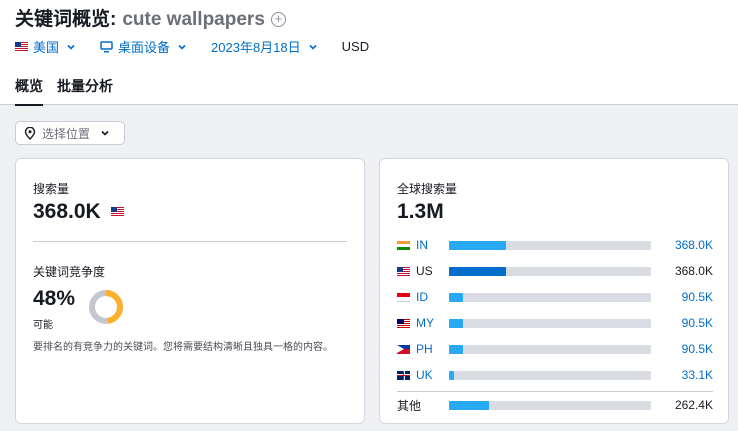 The image size is (738, 431). I want to click on other-label: 其他, so click(409, 405).